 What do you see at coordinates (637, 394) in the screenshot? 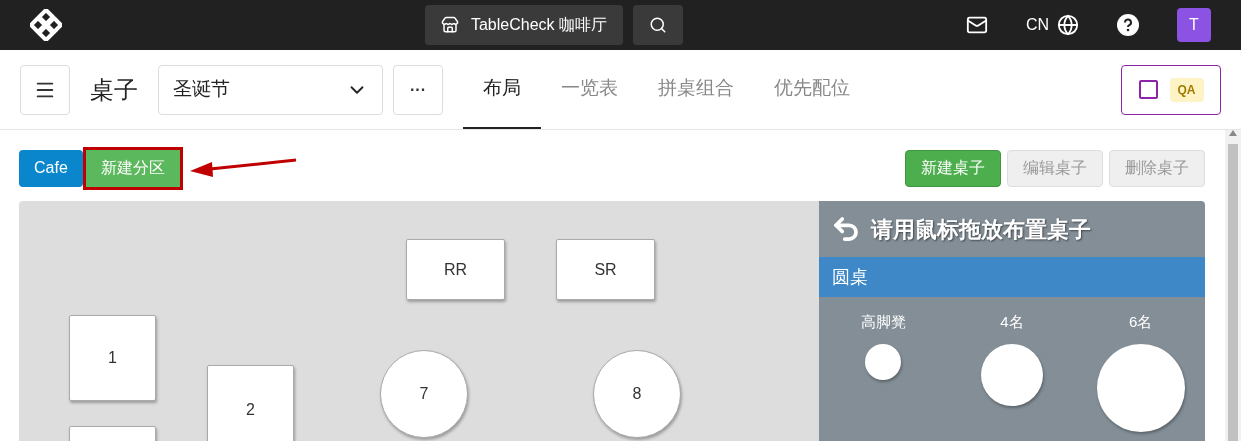
I see `round-table: 8` at bounding box center [637, 394].